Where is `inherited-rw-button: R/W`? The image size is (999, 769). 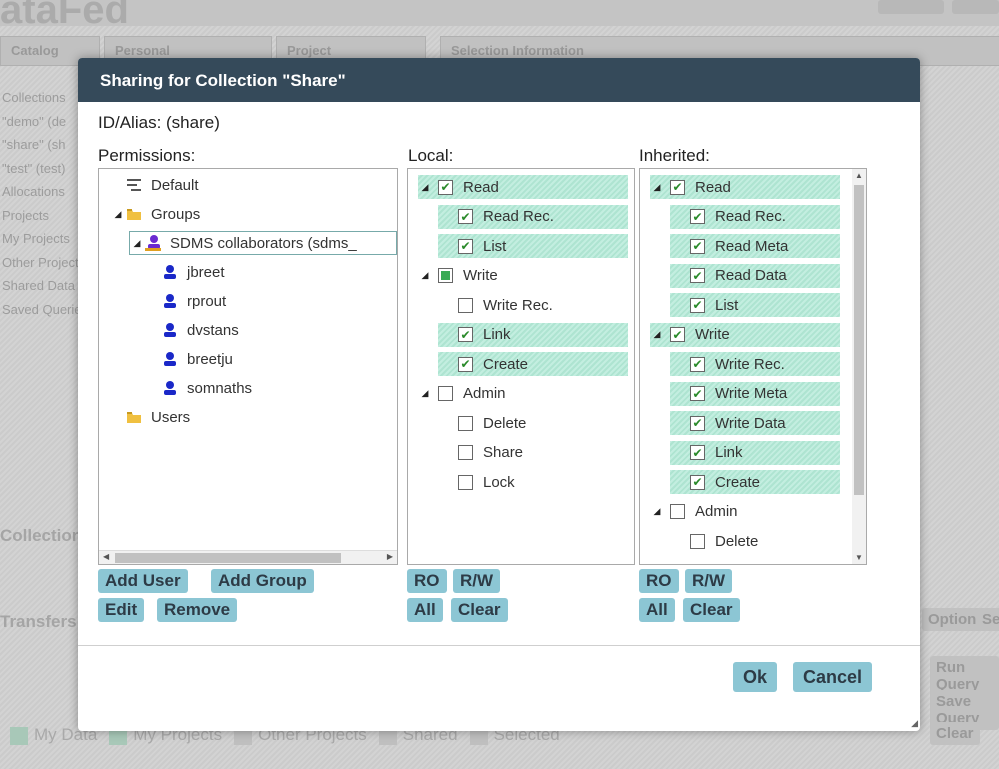 inherited-rw-button: R/W is located at coordinates (709, 581).